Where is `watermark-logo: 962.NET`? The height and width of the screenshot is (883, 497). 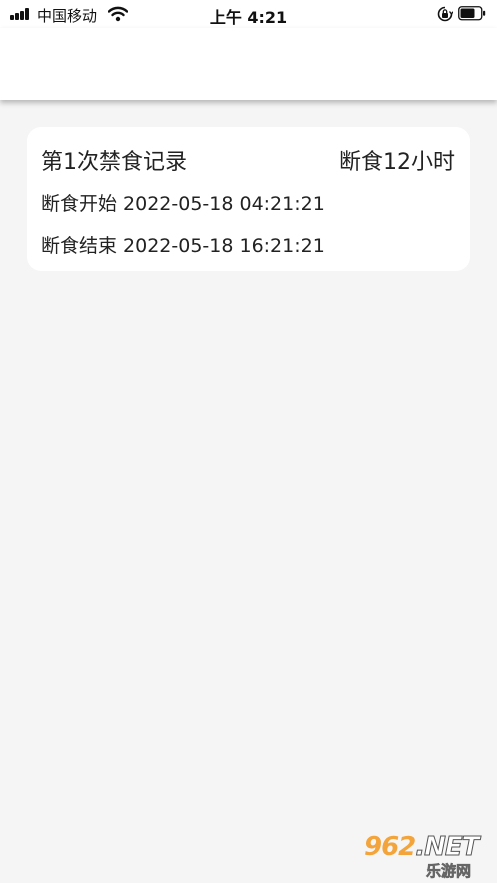
watermark-logo: 962.NET is located at coordinates (422, 847).